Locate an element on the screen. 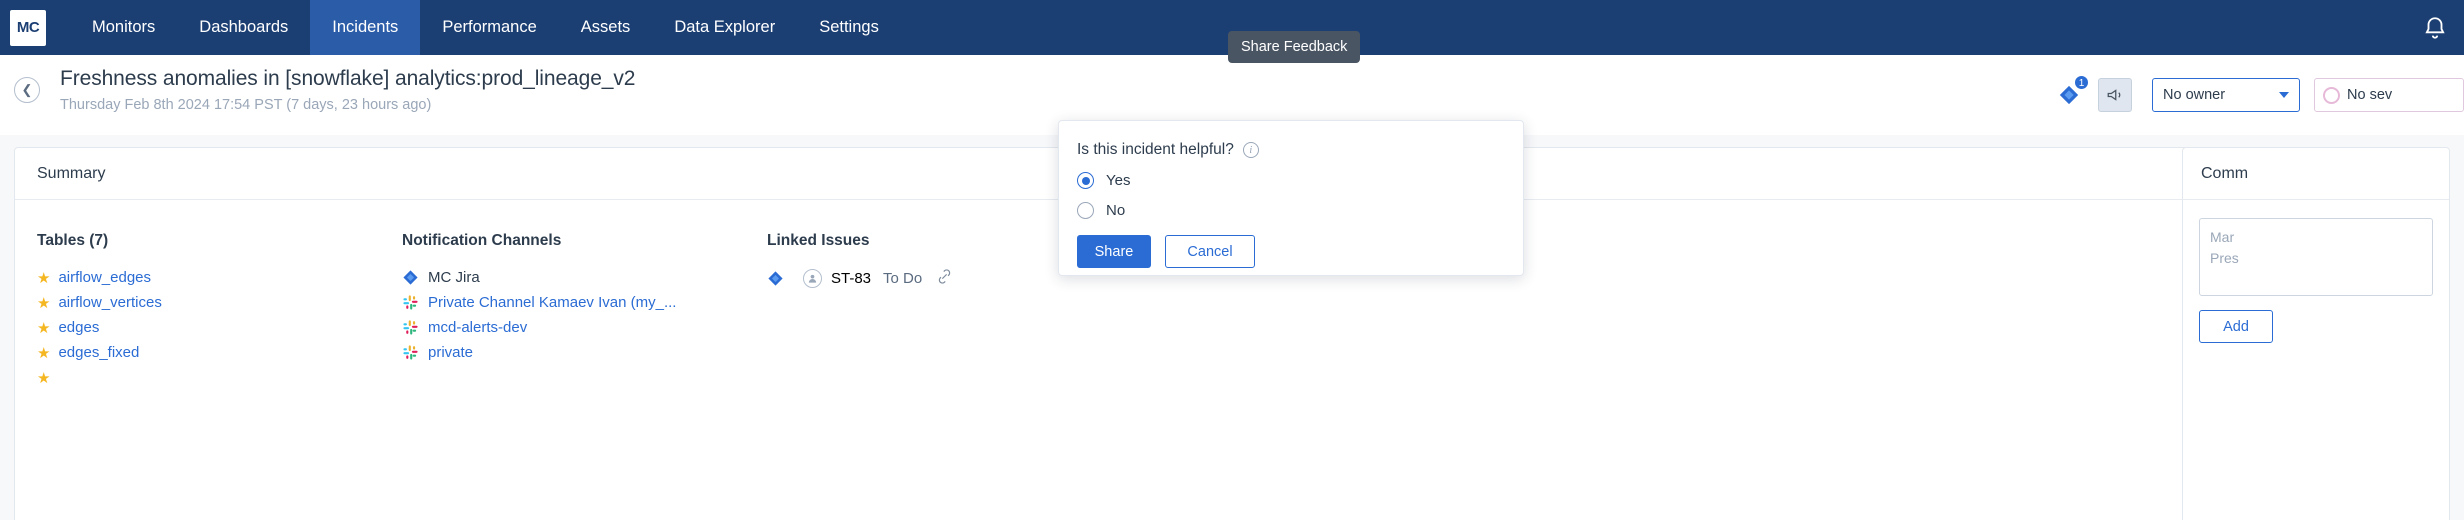 This screenshot has width=2464, height=520. nav-item-data-explorer: Data Explorer is located at coordinates (724, 27).